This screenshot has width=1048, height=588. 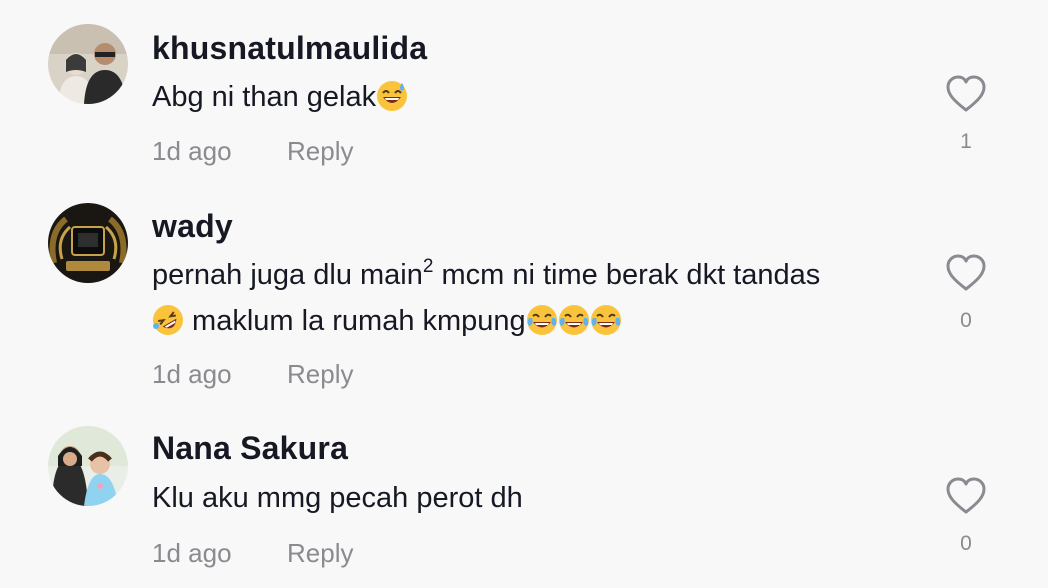 I want to click on comment-text: Klu aku mmg pecah perot dh, so click(x=337, y=498).